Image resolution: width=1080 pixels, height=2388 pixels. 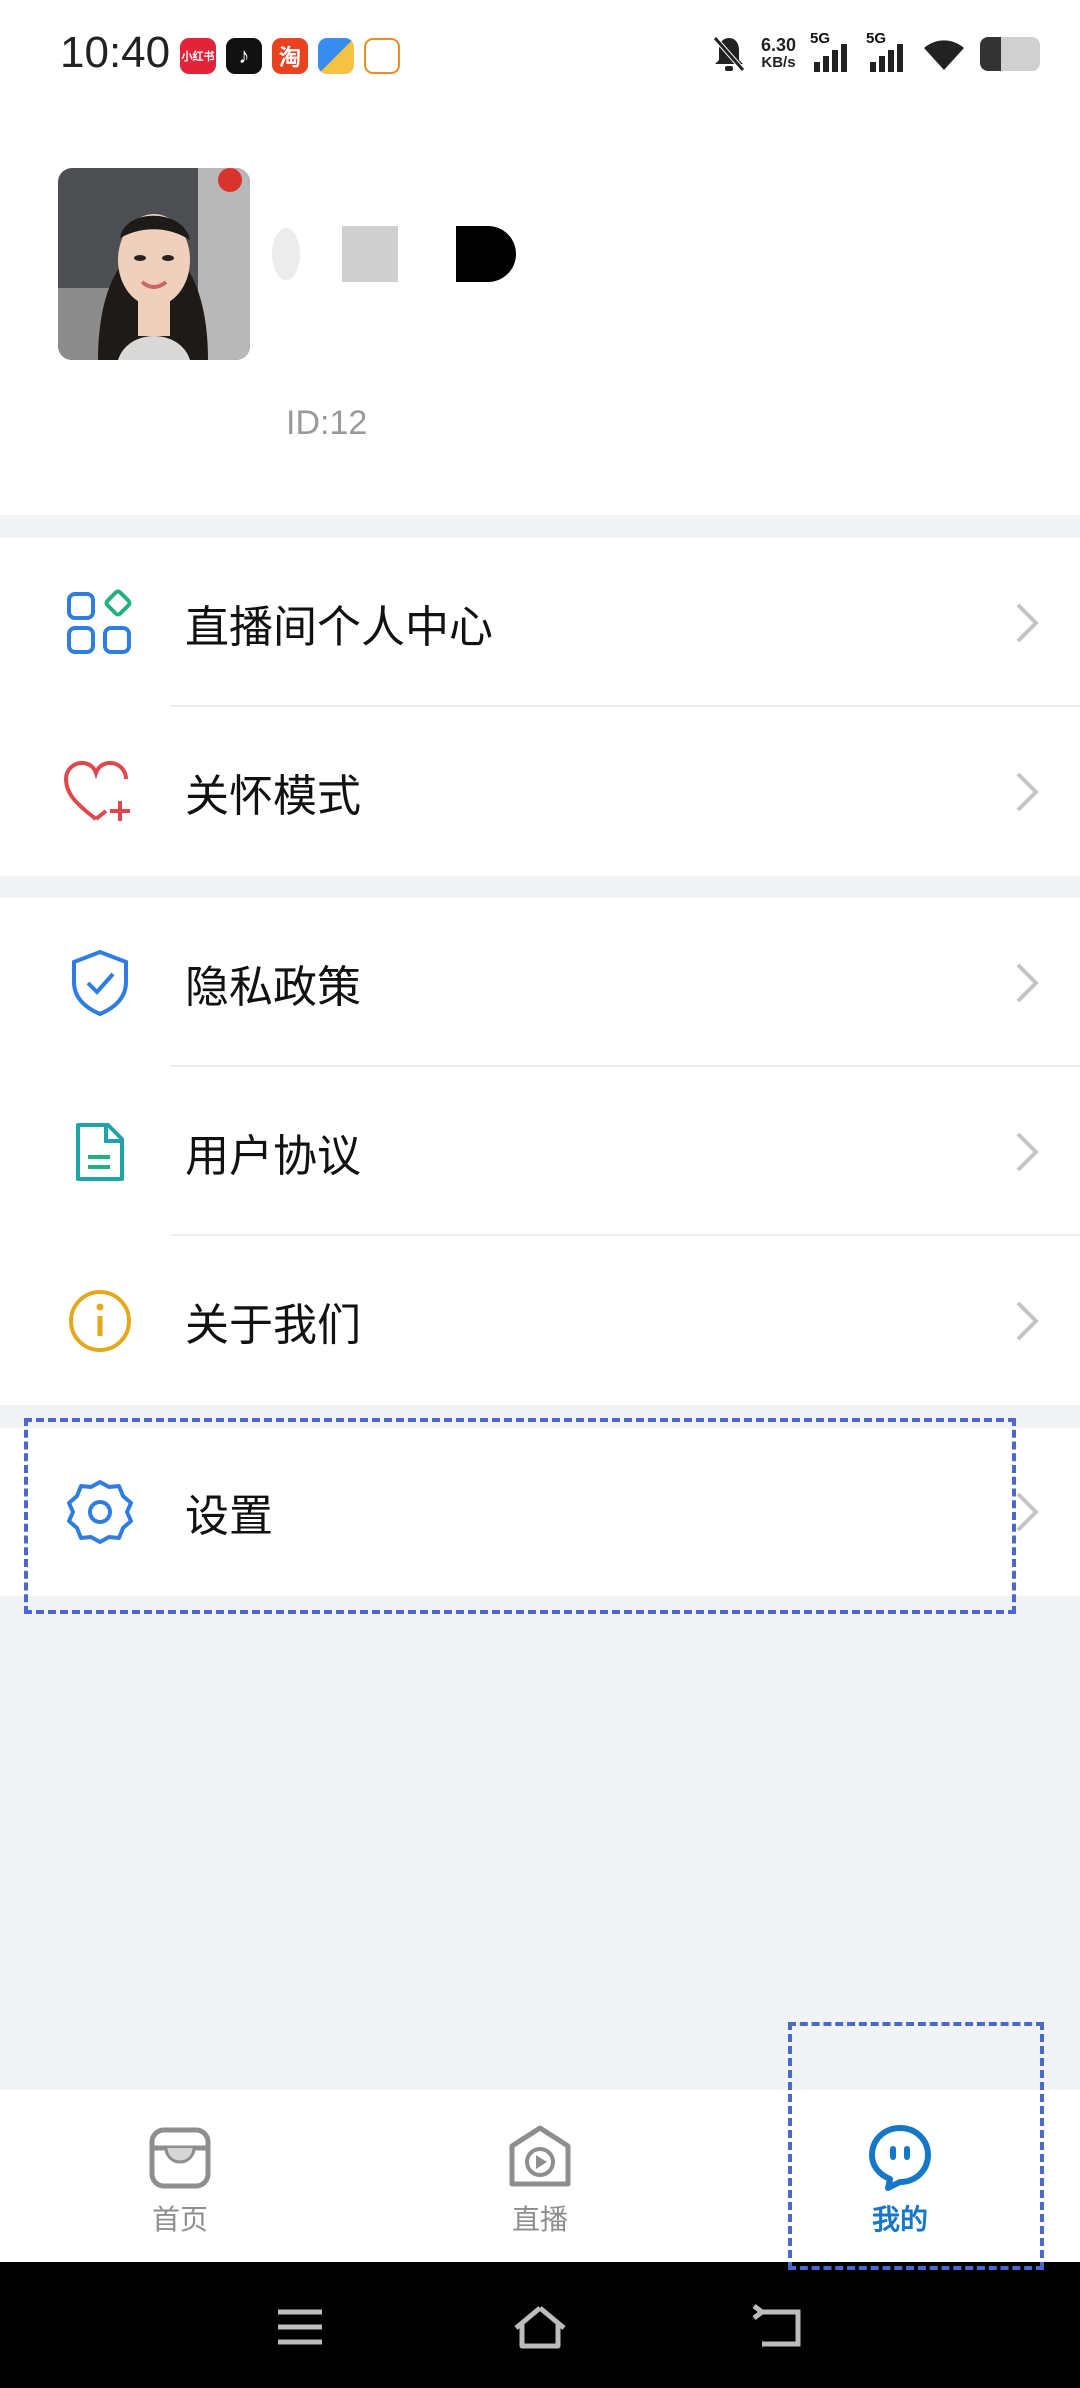 What do you see at coordinates (100, 623) in the screenshot?
I see `apps-grid-icon` at bounding box center [100, 623].